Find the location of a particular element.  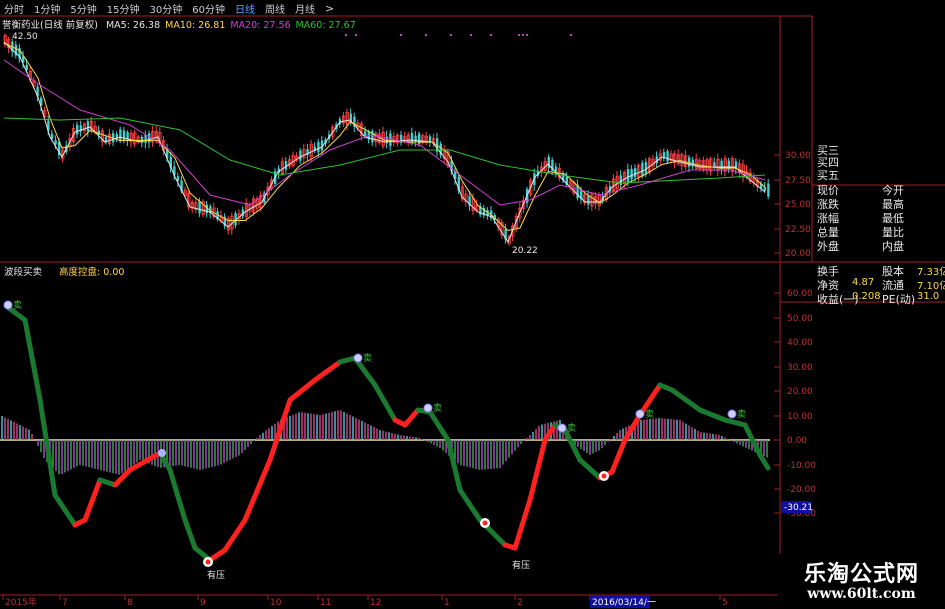

signal-dot-icon is located at coordinates (162, 453).